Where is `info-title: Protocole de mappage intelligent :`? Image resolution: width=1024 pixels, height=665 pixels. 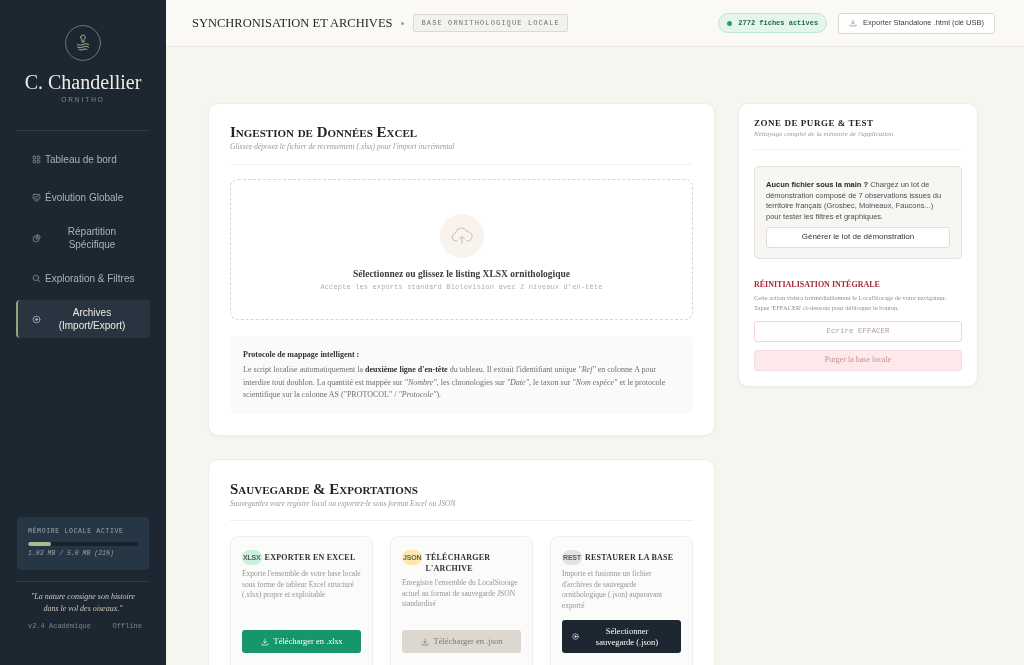
info-title: Protocole de mappage intelligent : is located at coordinates (302, 355).